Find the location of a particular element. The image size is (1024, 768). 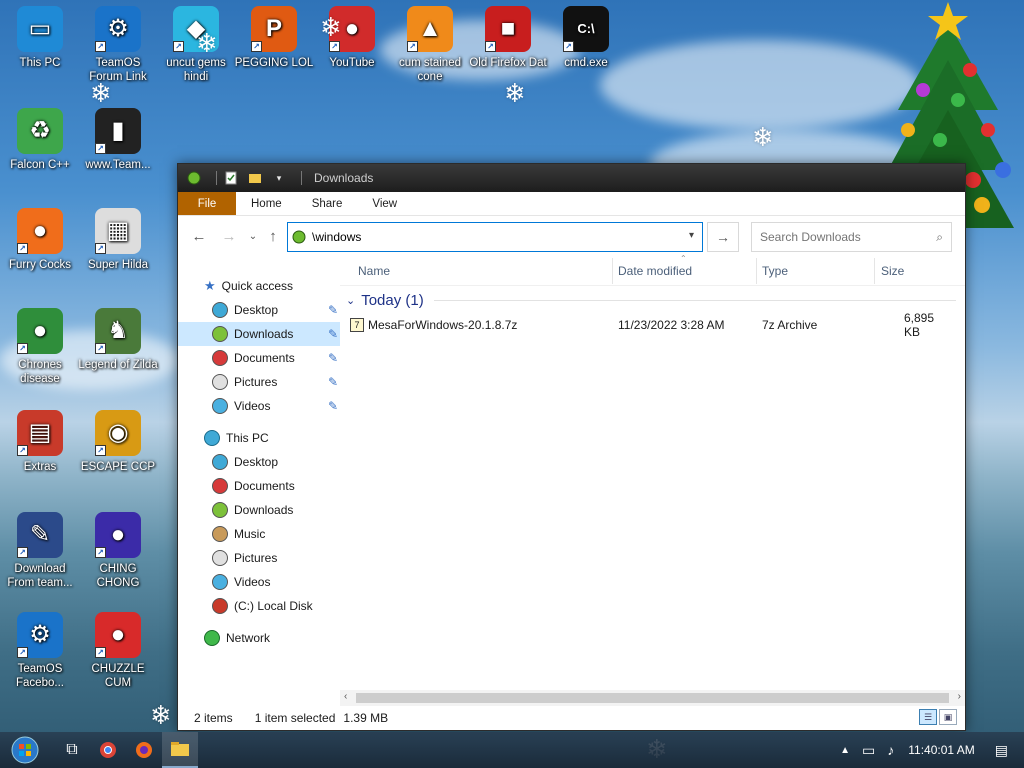

desktop-icon: ▦ ↗ Super Hilda is located at coordinates (118, 240).